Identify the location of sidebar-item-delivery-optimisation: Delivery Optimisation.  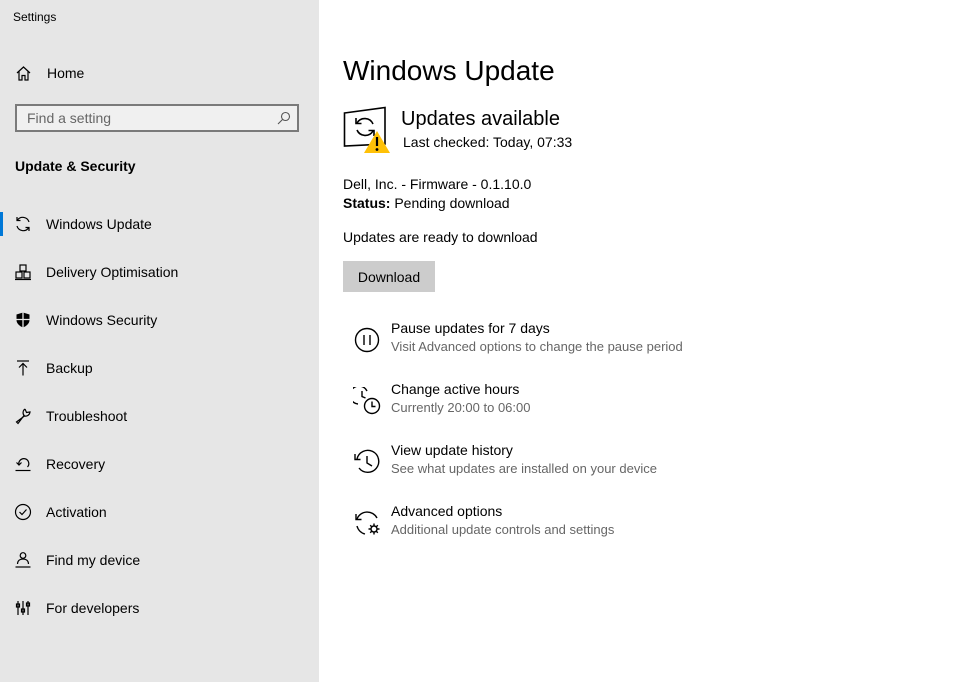
(159, 272).